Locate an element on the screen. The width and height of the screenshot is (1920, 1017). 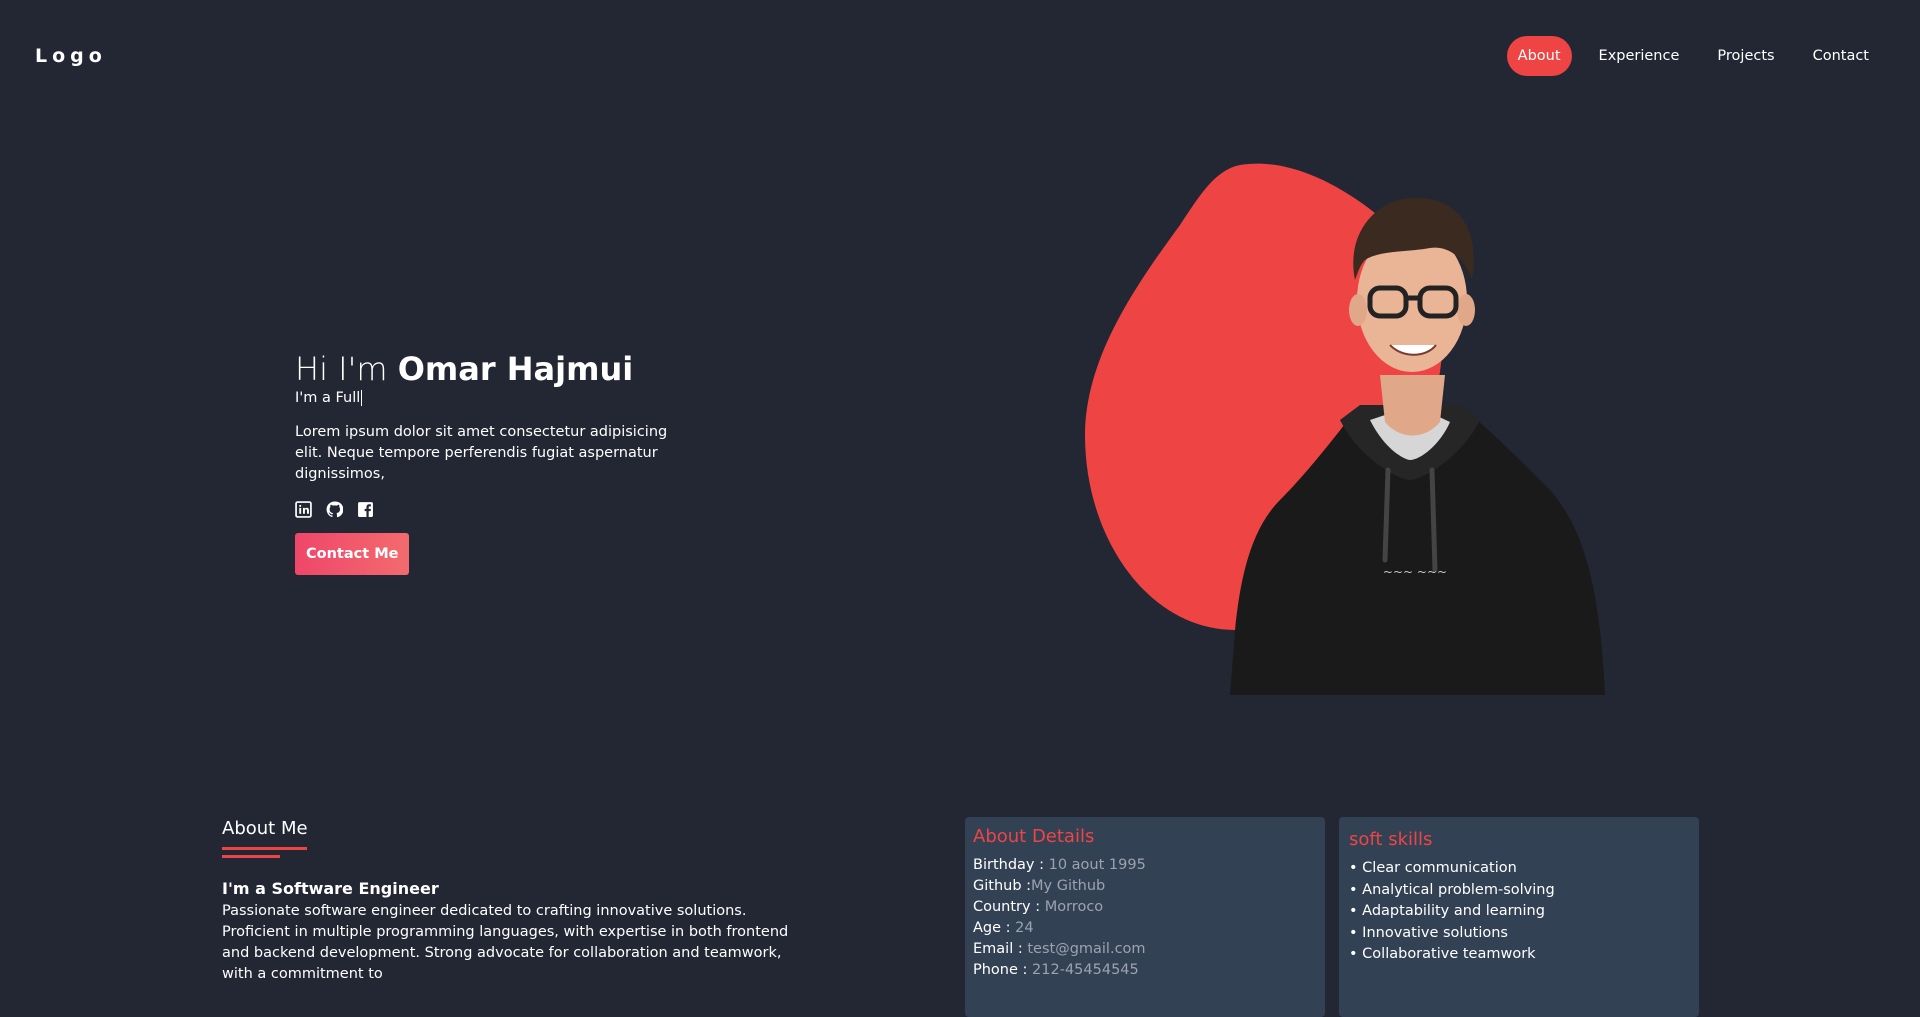
contact-me-button: Contact Me is located at coordinates (352, 554).